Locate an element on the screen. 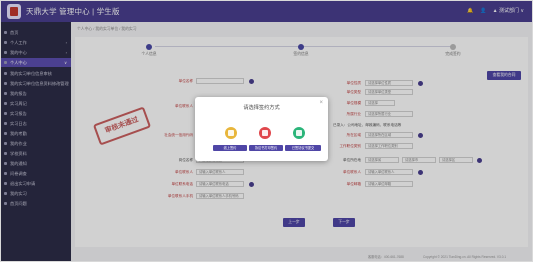  sign-method-dialog: 请选择签约方式 × 线上签约 协议书打印签约 已签协议书提交 is located at coordinates (261, 129).